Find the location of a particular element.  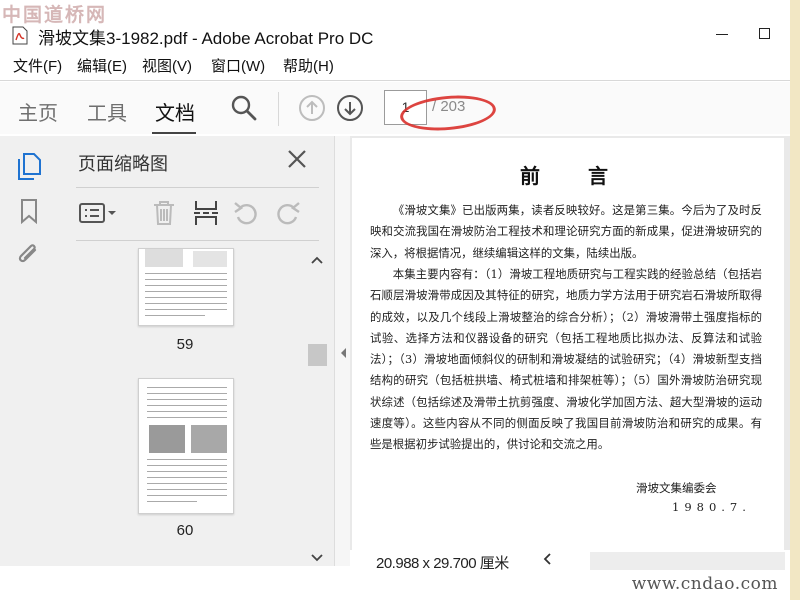

page-thumbnails-icon is located at coordinates (29, 168).